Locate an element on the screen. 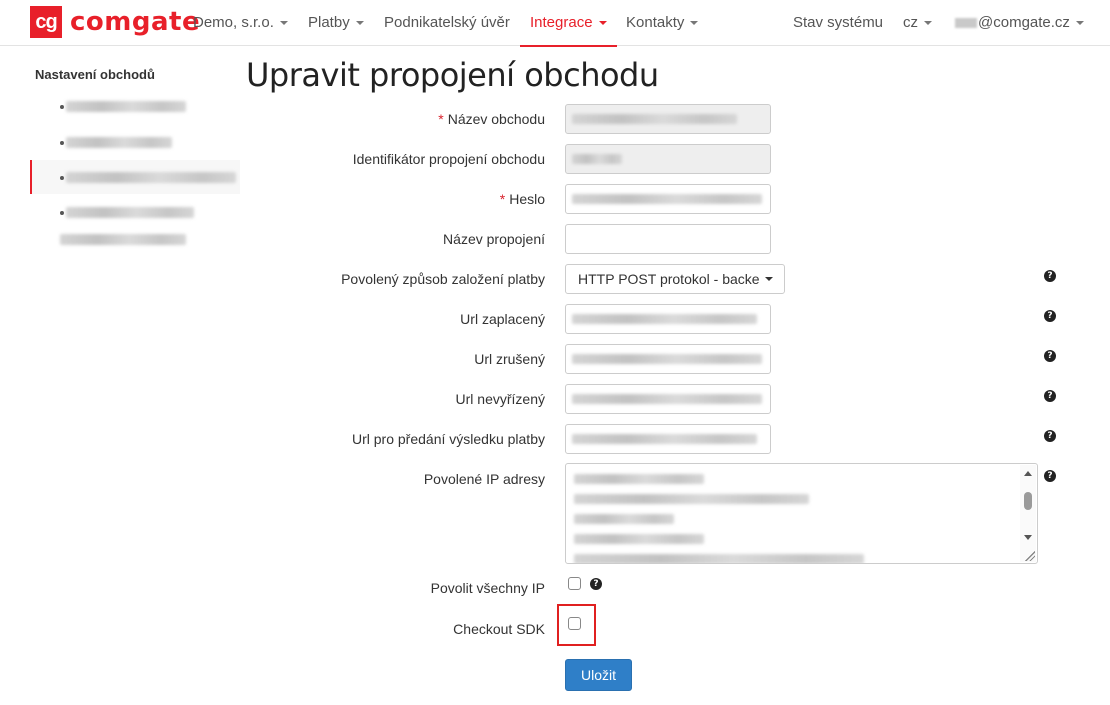 The height and width of the screenshot is (705, 1110). connection-name-label: Název propojení is located at coordinates (494, 239).